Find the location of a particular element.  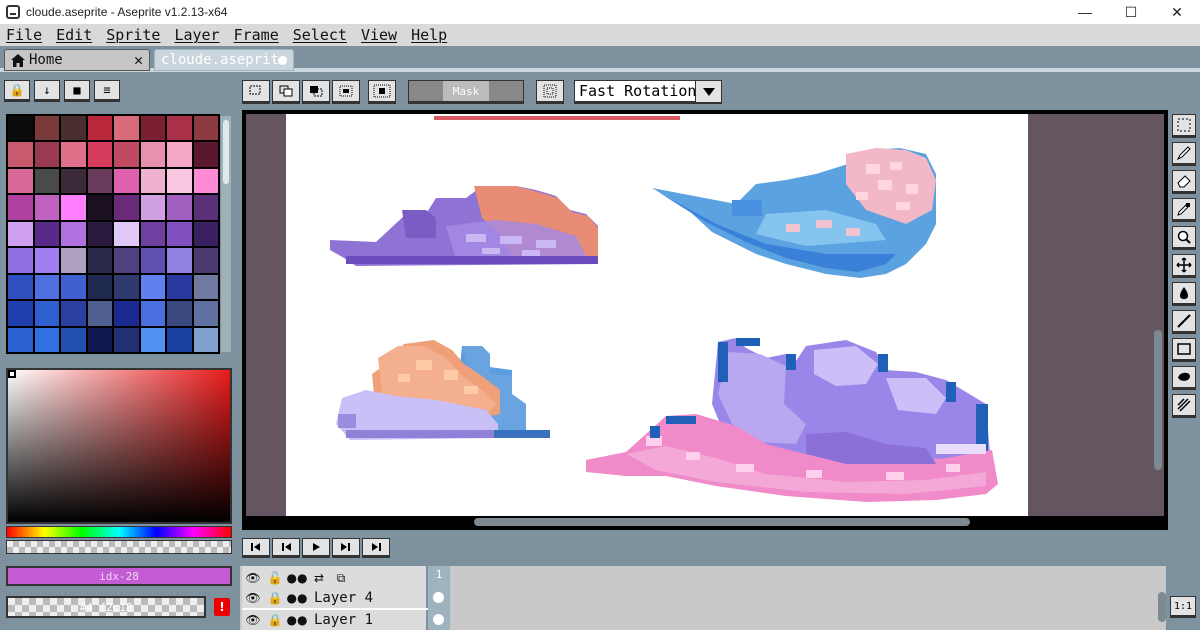

cel-dot-icon is located at coordinates (438, 619).